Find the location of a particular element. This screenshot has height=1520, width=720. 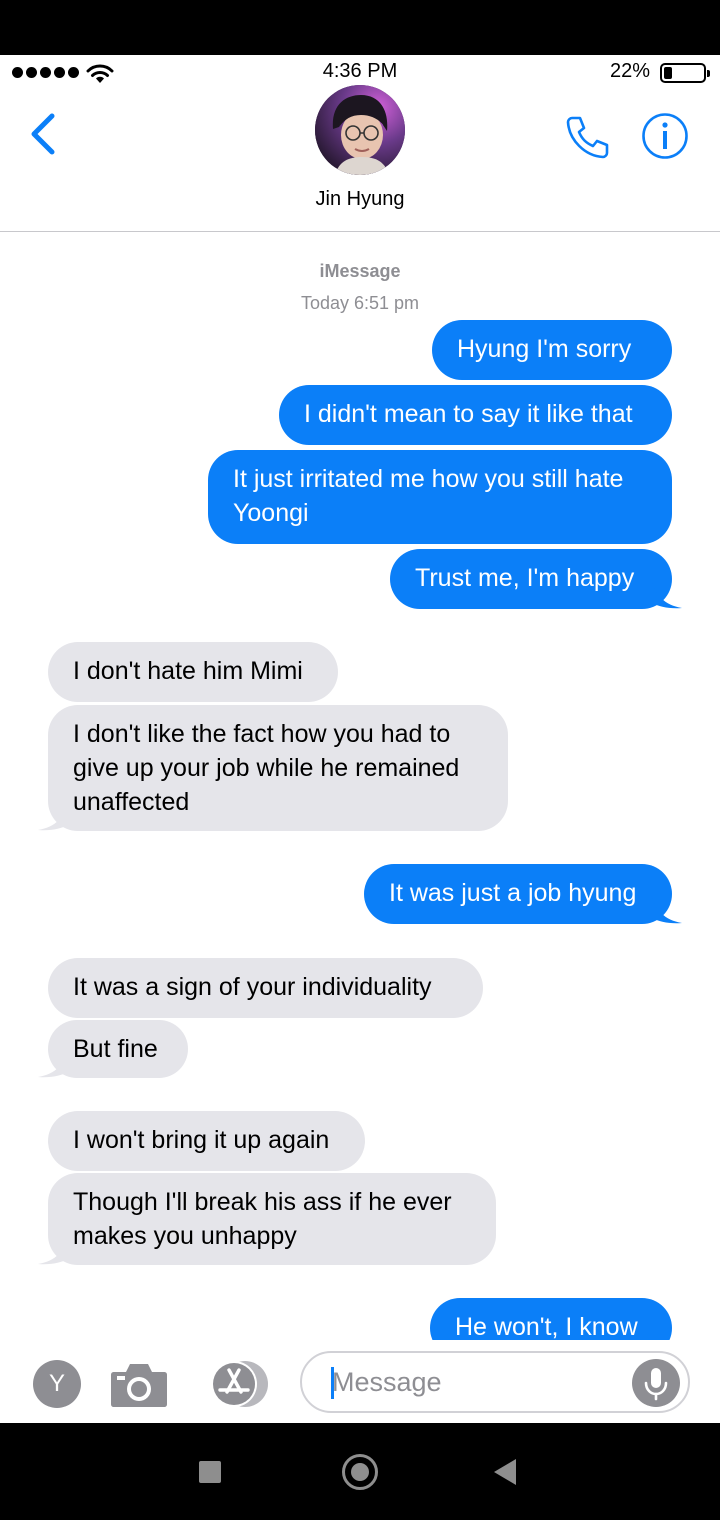

message-bubble-incoming: But fine is located at coordinates (118, 1049).